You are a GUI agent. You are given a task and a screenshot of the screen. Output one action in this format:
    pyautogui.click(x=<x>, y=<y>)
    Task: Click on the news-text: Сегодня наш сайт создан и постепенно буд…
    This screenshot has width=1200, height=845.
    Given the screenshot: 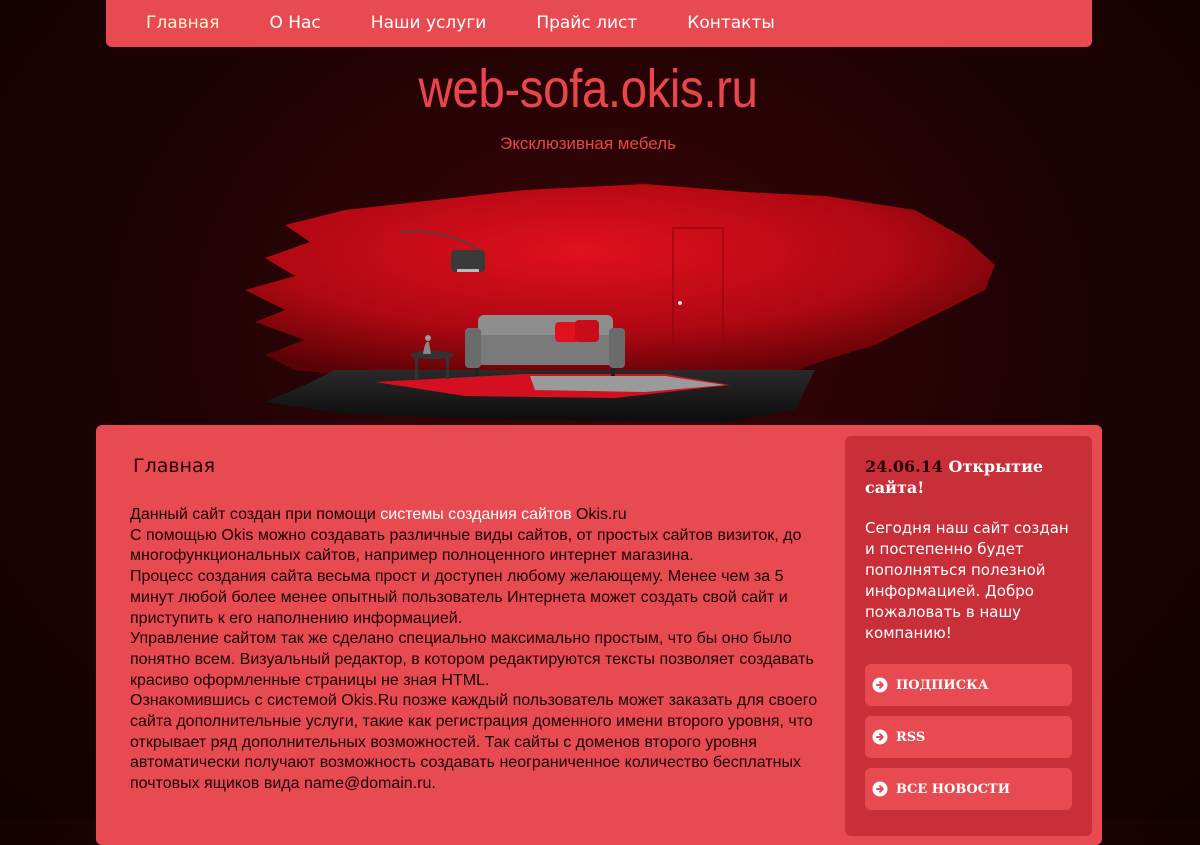 What is the action you would take?
    pyautogui.click(x=967, y=580)
    